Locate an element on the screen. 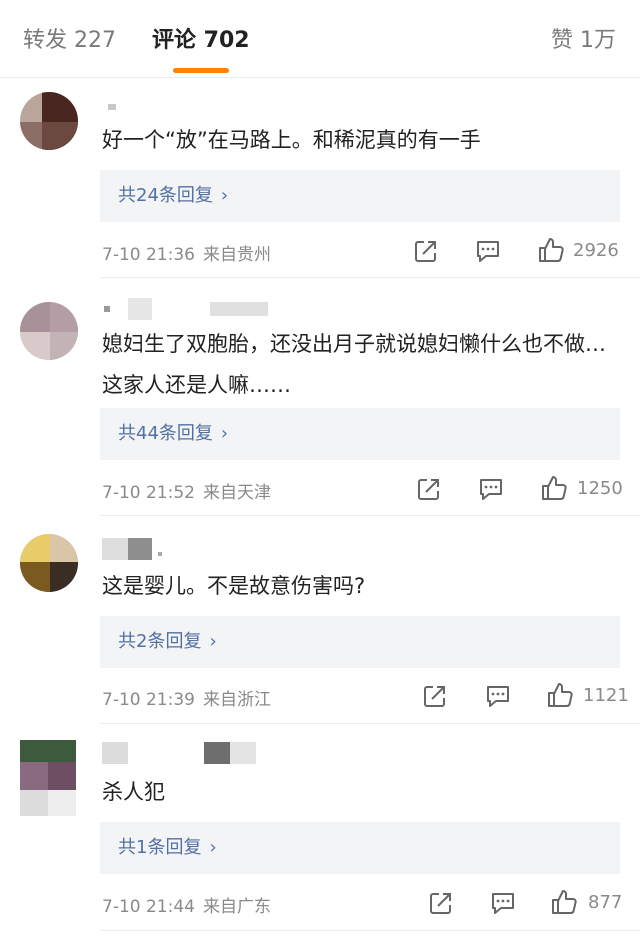 Image resolution: width=640 pixels, height=942 pixels. comment-meta: 7-10 21:36 来自贵州 is located at coordinates (186, 252).